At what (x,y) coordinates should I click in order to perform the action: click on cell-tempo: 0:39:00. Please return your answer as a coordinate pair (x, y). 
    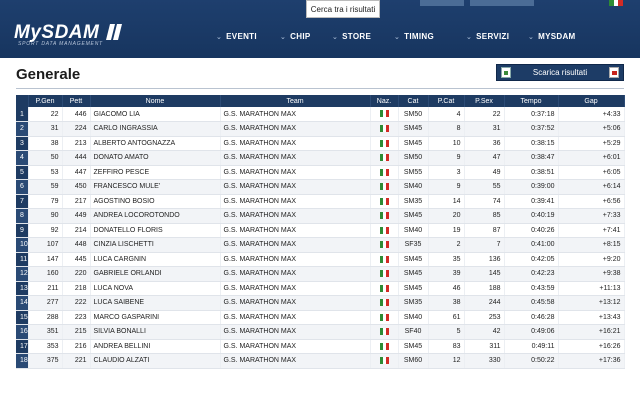
    Looking at the image, I should click on (531, 187).